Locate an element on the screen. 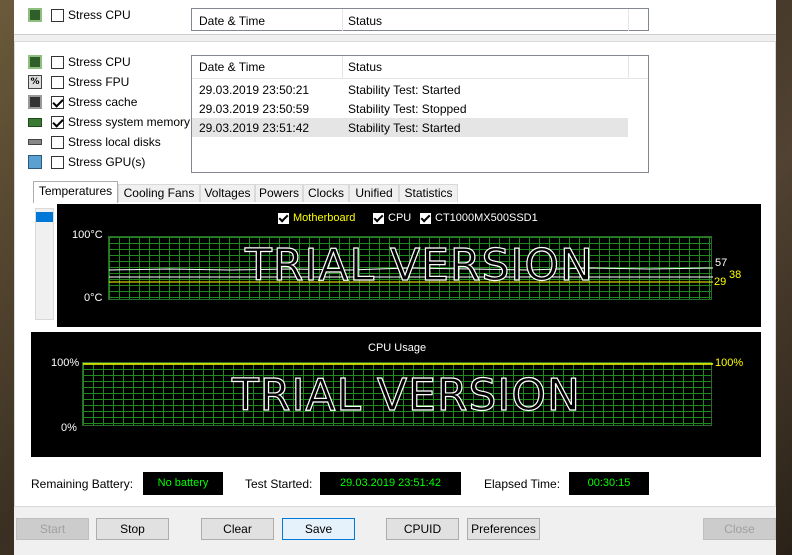 Image resolution: width=792 pixels, height=555 pixels. top-col-sep2 is located at coordinates (628, 20).